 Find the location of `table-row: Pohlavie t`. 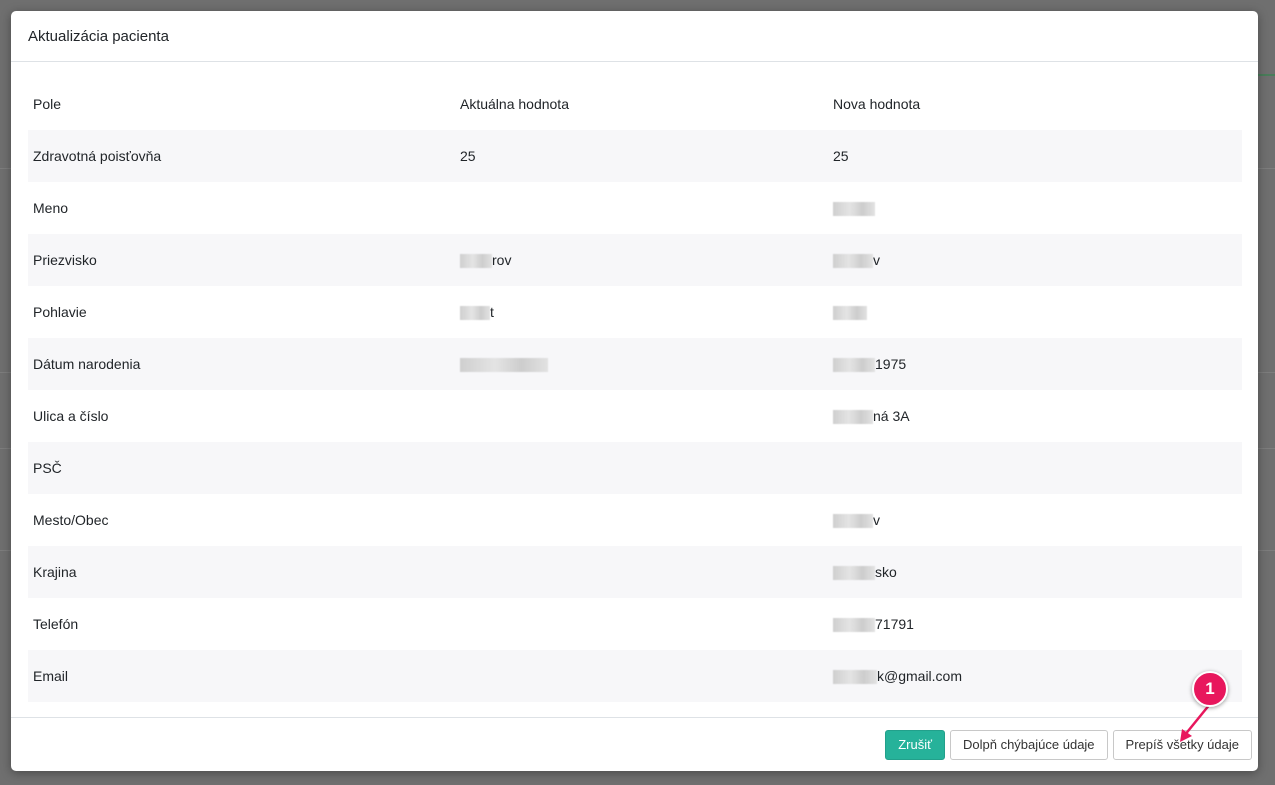

table-row: Pohlavie t is located at coordinates (635, 312).